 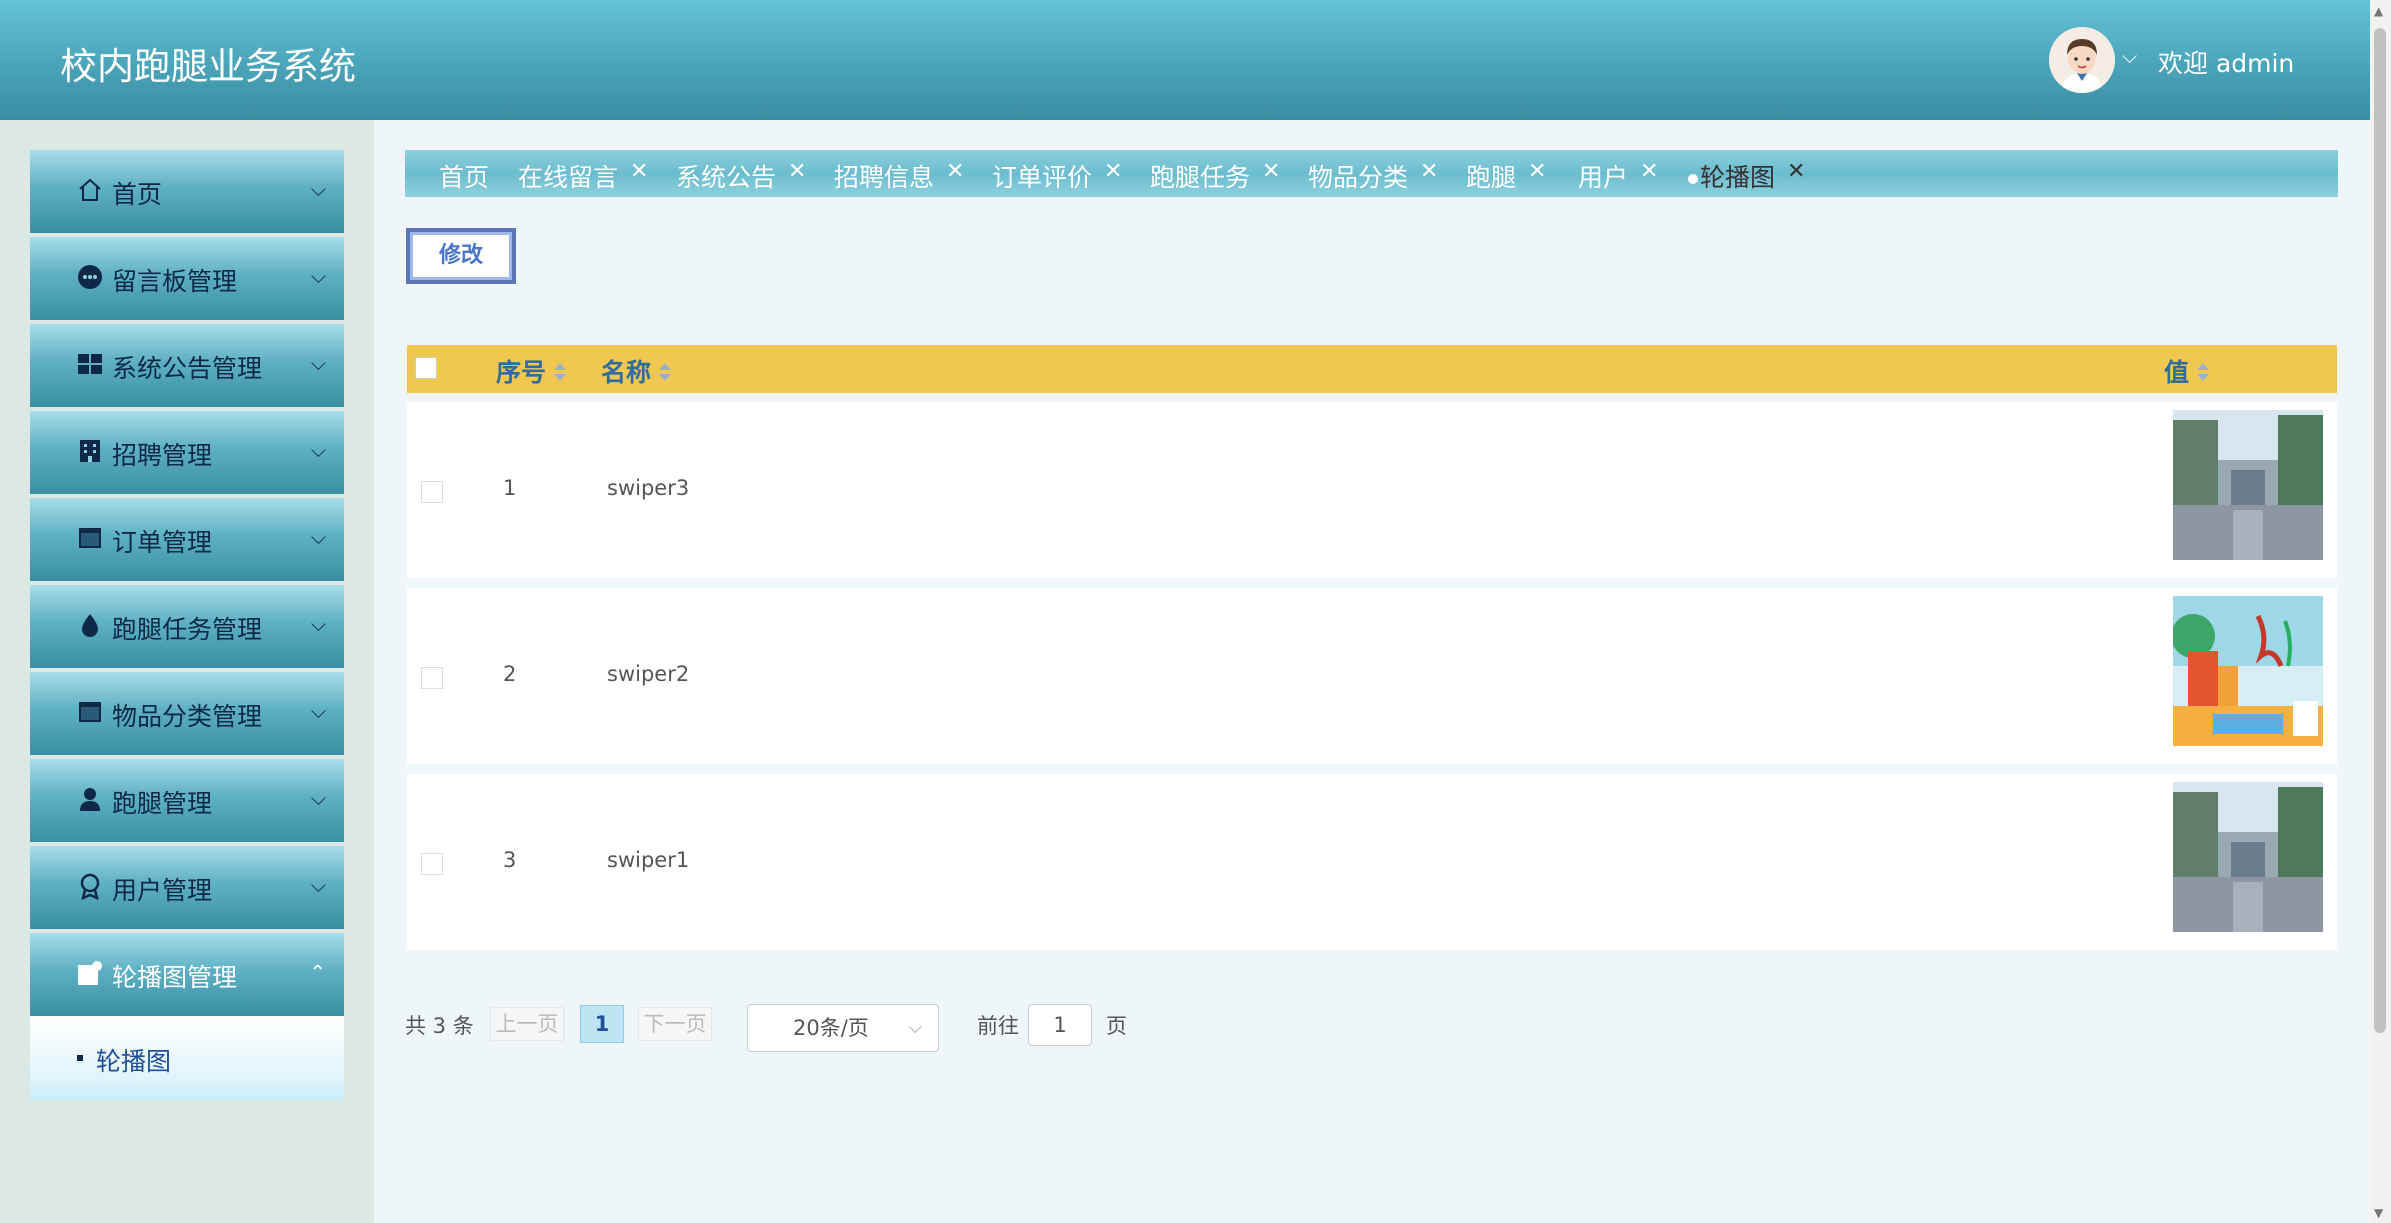 What do you see at coordinates (1060, 1025) in the screenshot?
I see `goto-page-input: 1` at bounding box center [1060, 1025].